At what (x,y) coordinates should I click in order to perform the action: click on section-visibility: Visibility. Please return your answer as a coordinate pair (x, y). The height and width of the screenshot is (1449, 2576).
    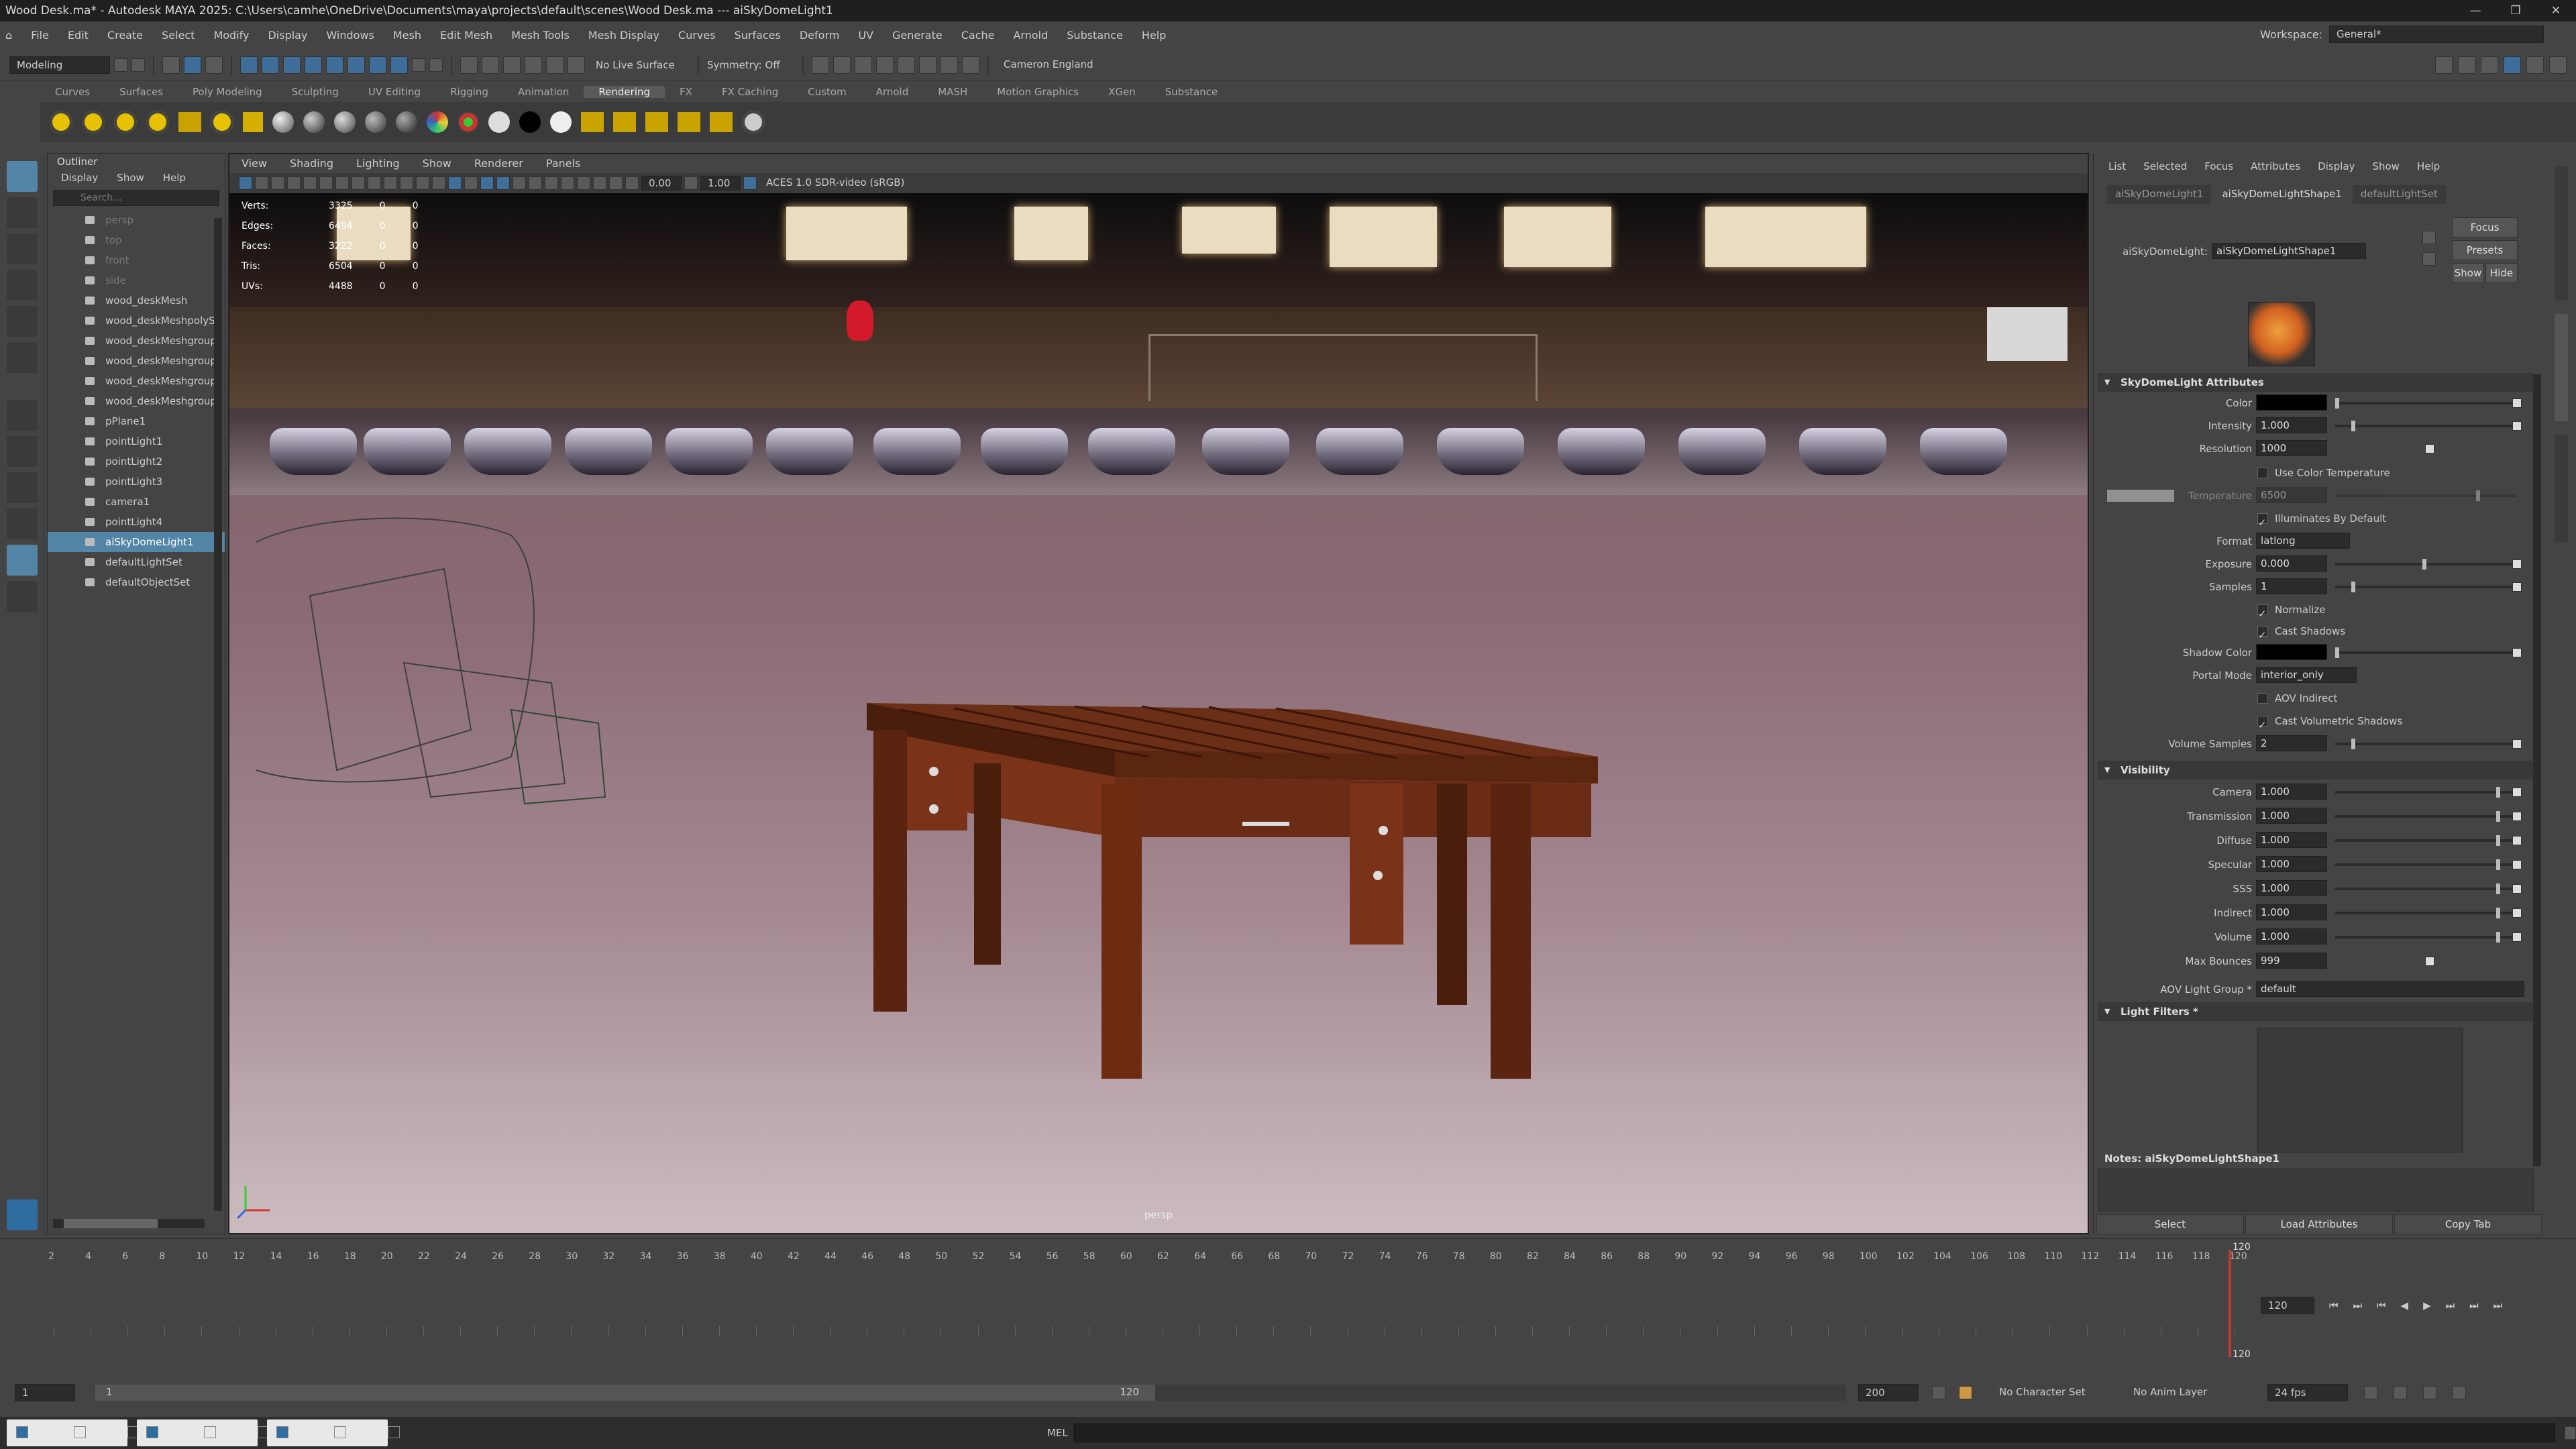
    Looking at the image, I should click on (2316, 770).